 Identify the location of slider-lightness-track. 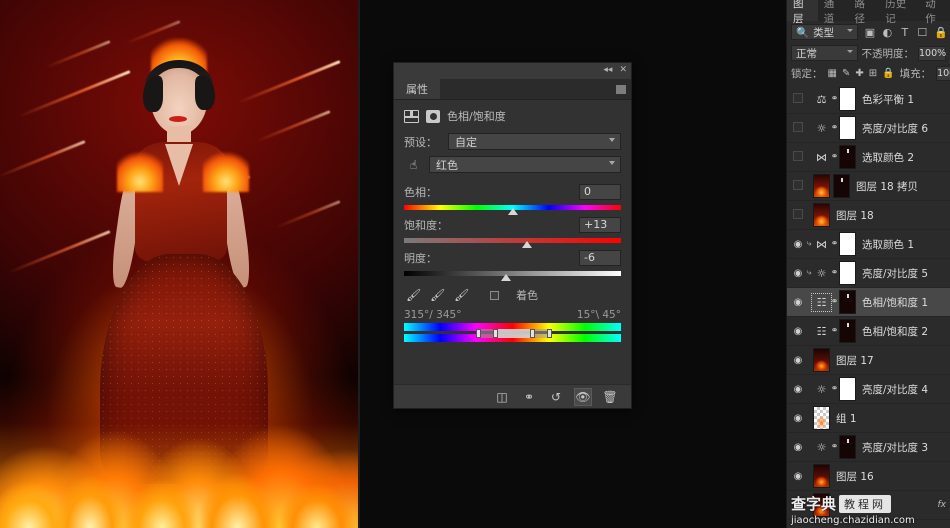
(512, 275).